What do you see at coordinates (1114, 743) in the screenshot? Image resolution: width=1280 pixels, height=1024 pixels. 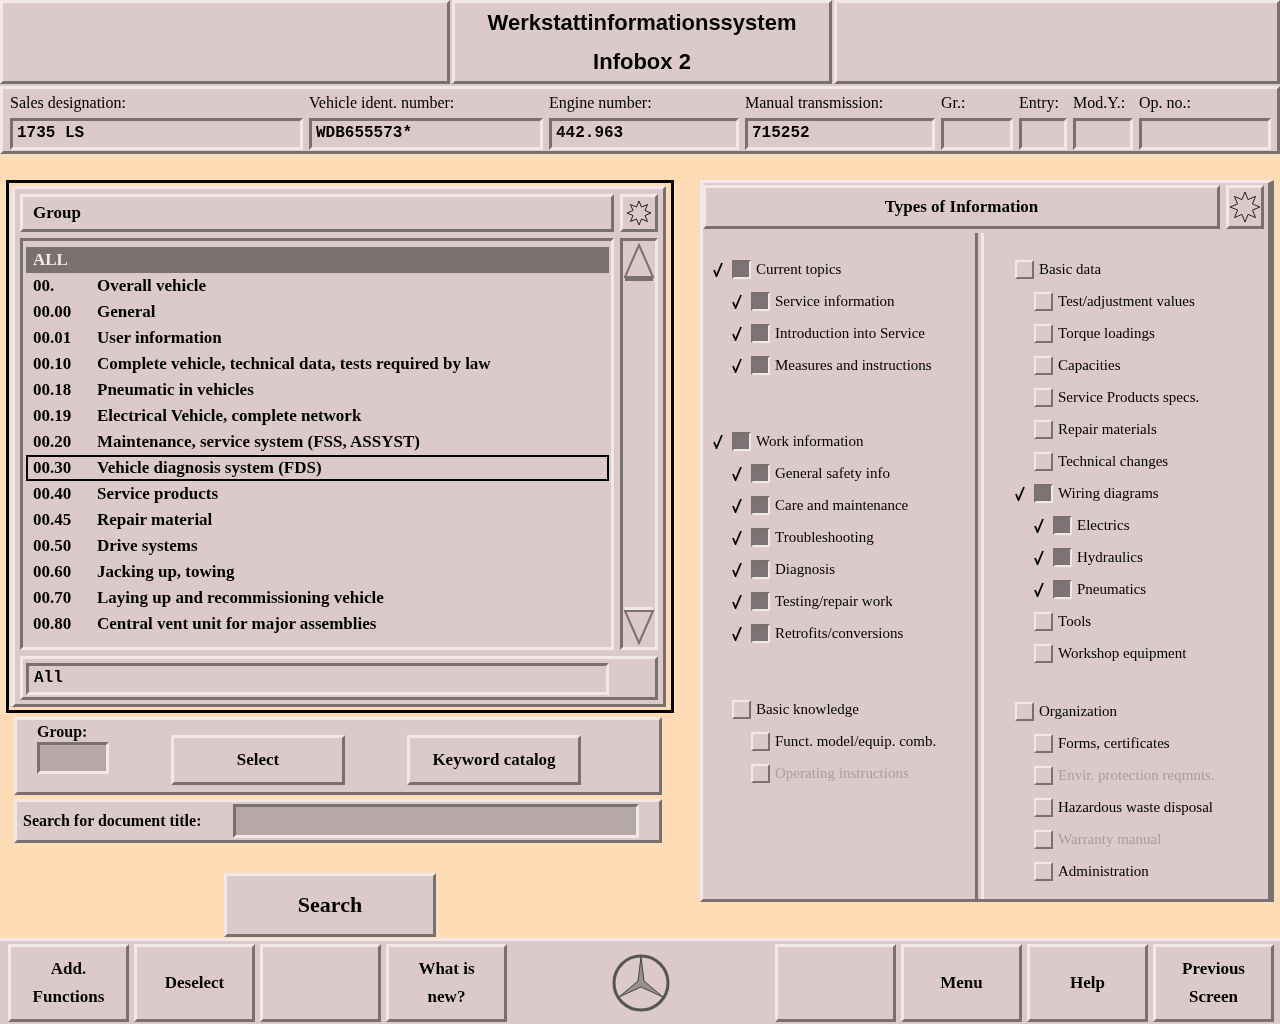 I see `checkbox-label: Forms, certificates` at bounding box center [1114, 743].